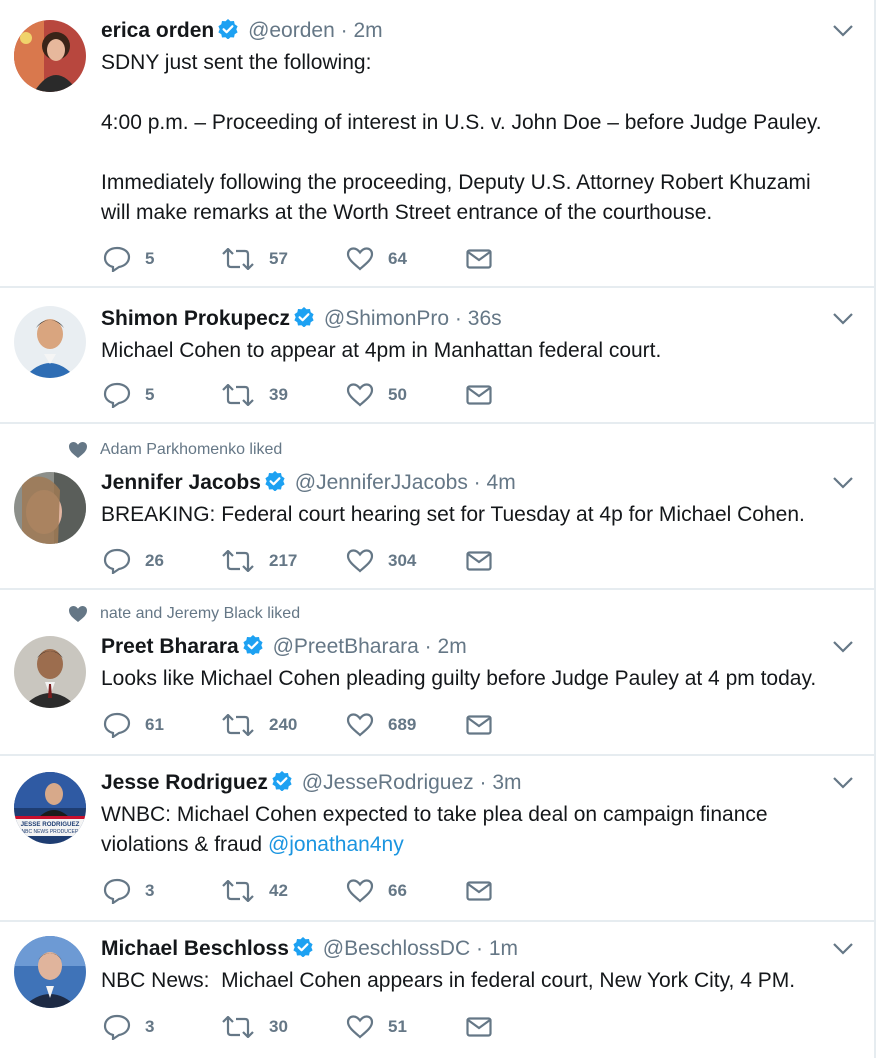  I want to click on retweet-button: 57, so click(254, 259).